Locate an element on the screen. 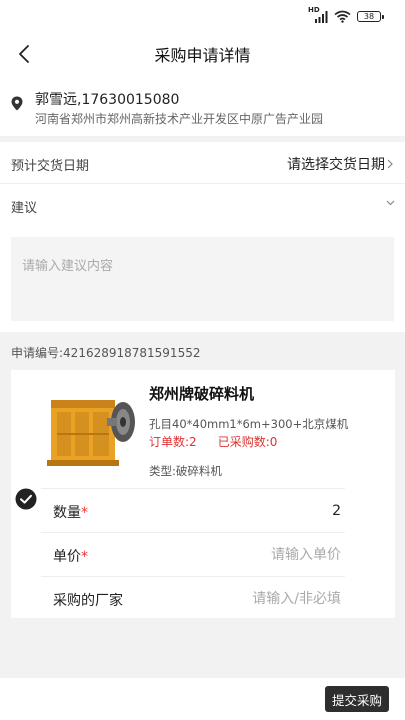  price-label: 单价* is located at coordinates (70, 557).